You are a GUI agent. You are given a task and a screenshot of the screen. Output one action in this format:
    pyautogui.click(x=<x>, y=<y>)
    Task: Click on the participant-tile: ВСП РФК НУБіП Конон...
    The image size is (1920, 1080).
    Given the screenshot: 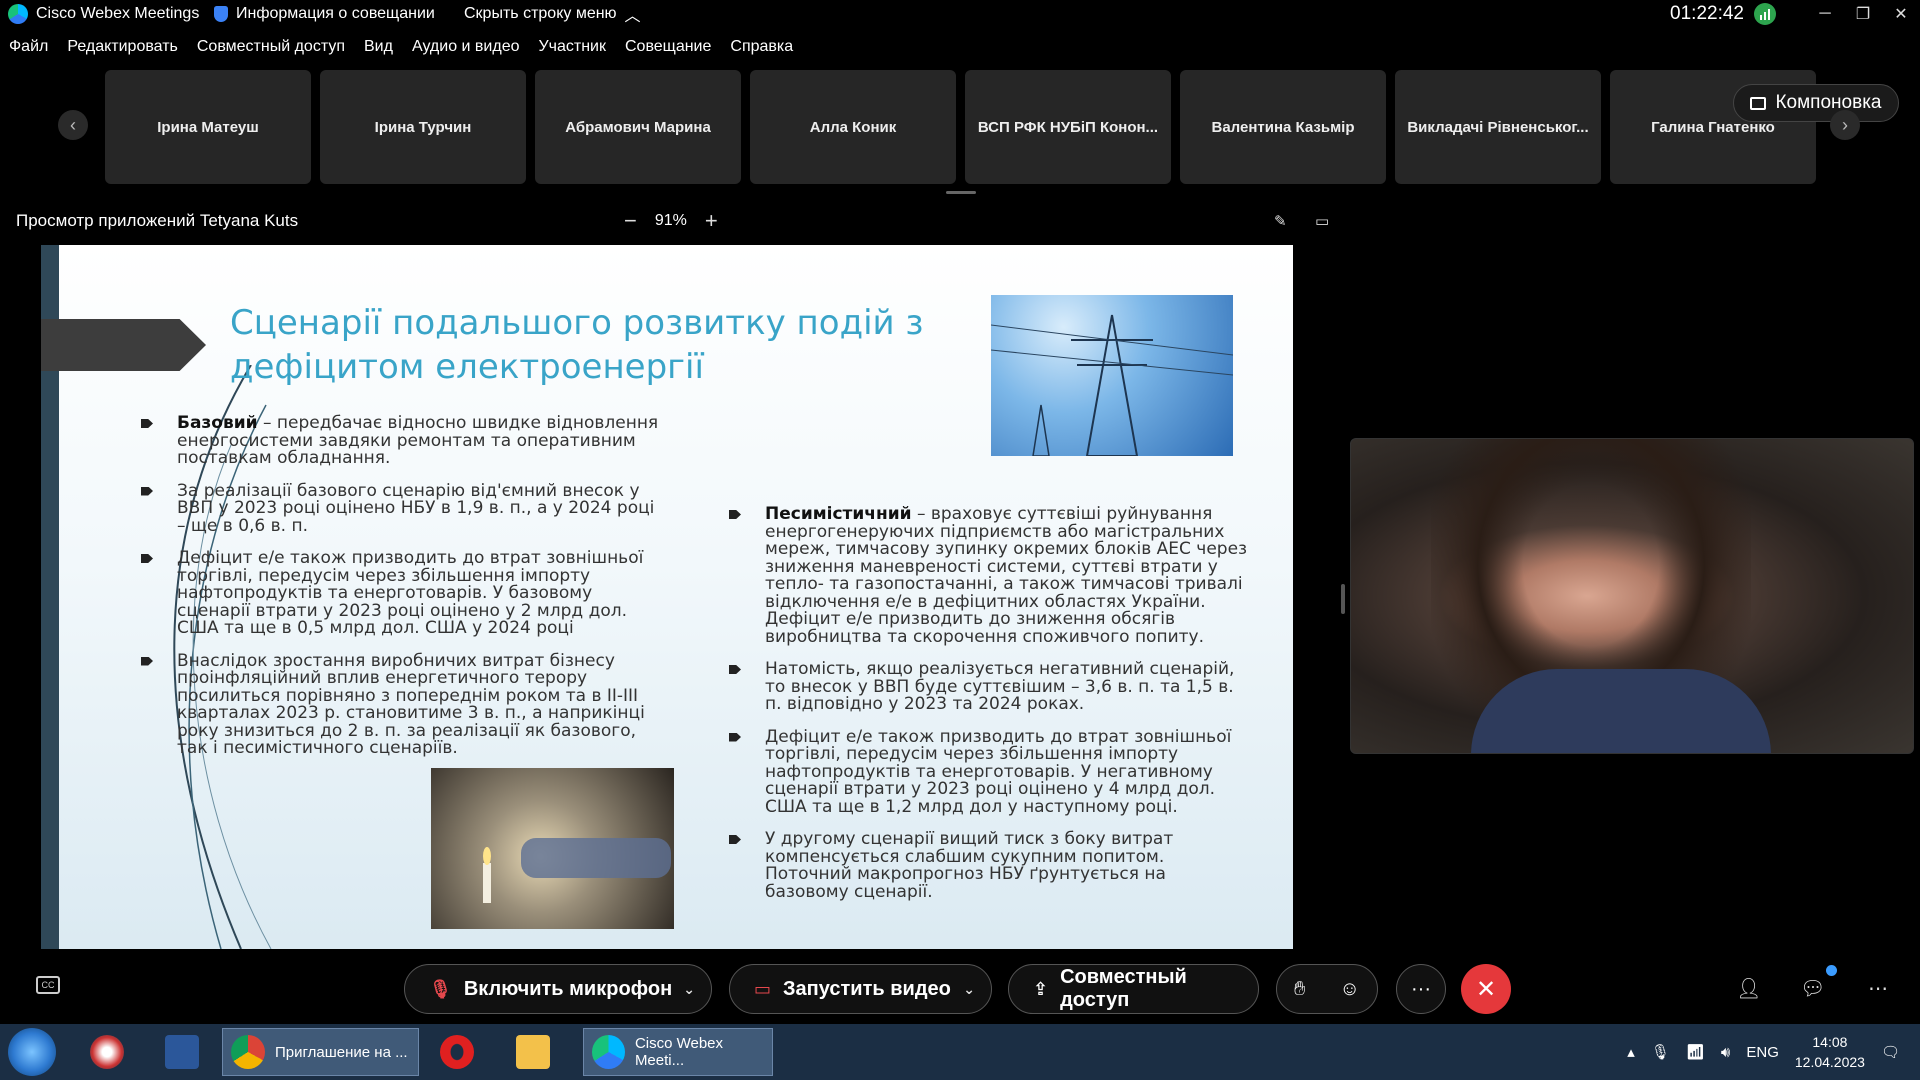 What is the action you would take?
    pyautogui.click(x=1068, y=127)
    